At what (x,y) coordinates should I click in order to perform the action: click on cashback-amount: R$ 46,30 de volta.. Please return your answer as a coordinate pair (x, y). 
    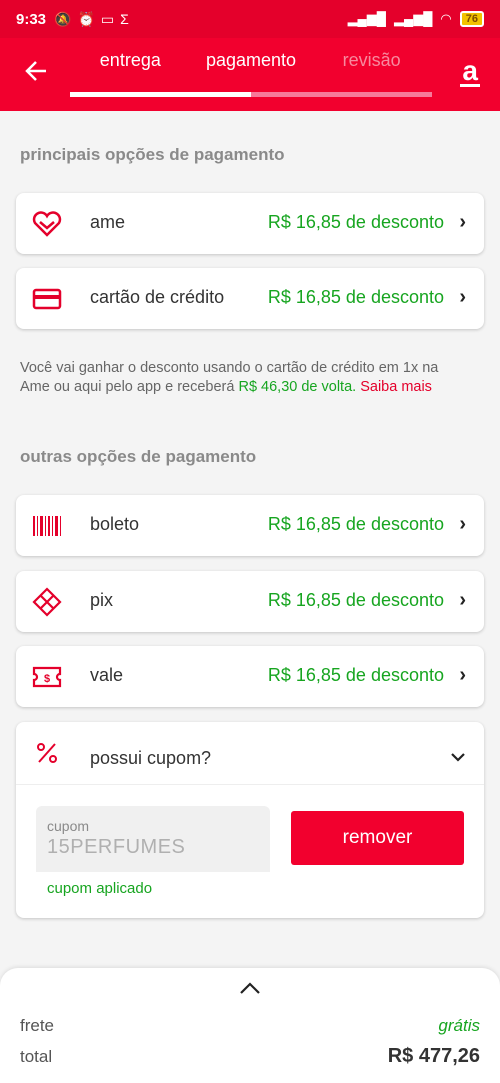
    Looking at the image, I should click on (297, 387).